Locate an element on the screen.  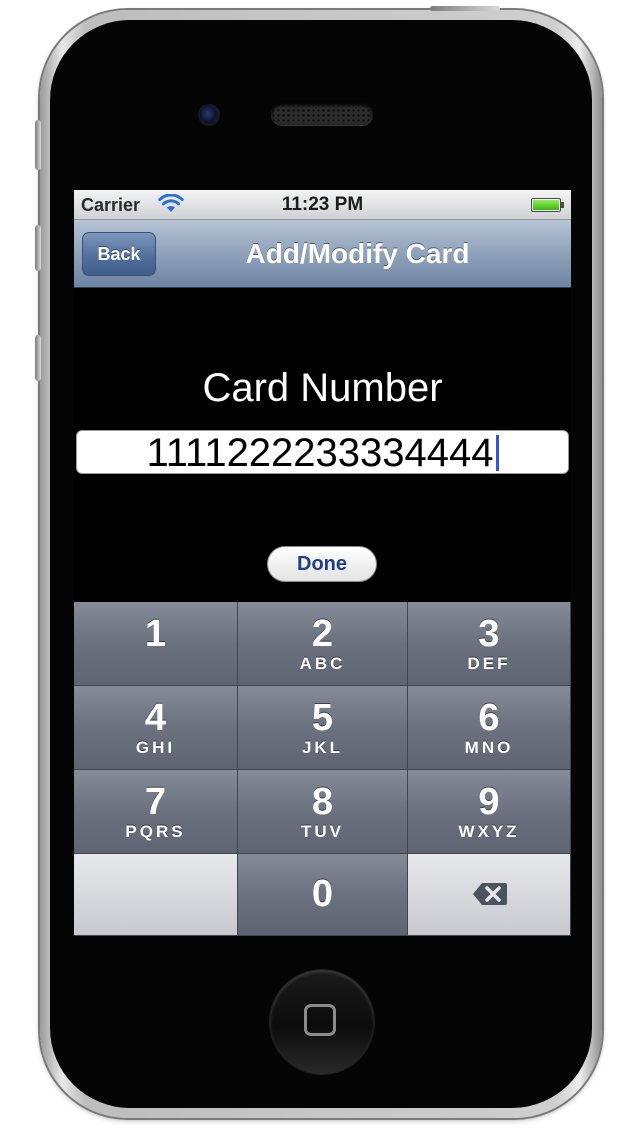
key-4: 4 GHI is located at coordinates (156, 728).